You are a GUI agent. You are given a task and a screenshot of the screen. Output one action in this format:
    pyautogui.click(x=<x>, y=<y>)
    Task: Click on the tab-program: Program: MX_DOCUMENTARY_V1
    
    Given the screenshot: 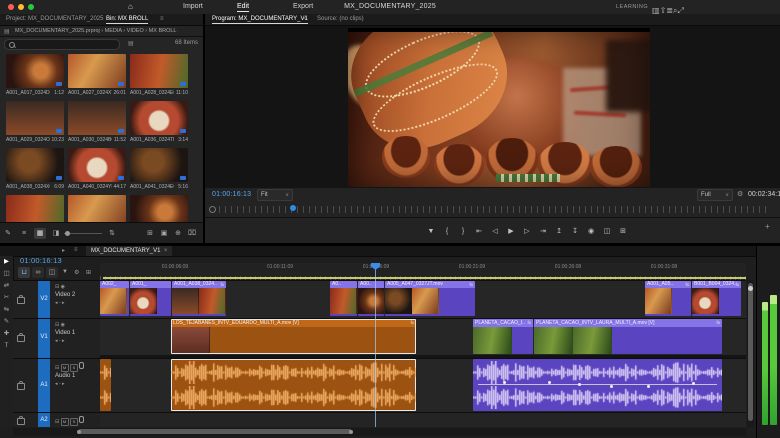 What is the action you would take?
    pyautogui.click(x=260, y=20)
    